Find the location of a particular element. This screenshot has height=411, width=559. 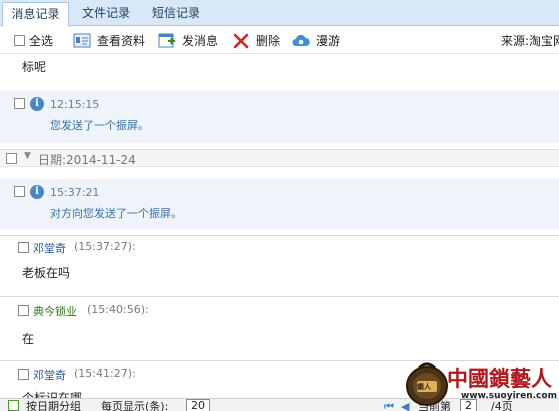

entry-time: 12:15:15 is located at coordinates (75, 104).